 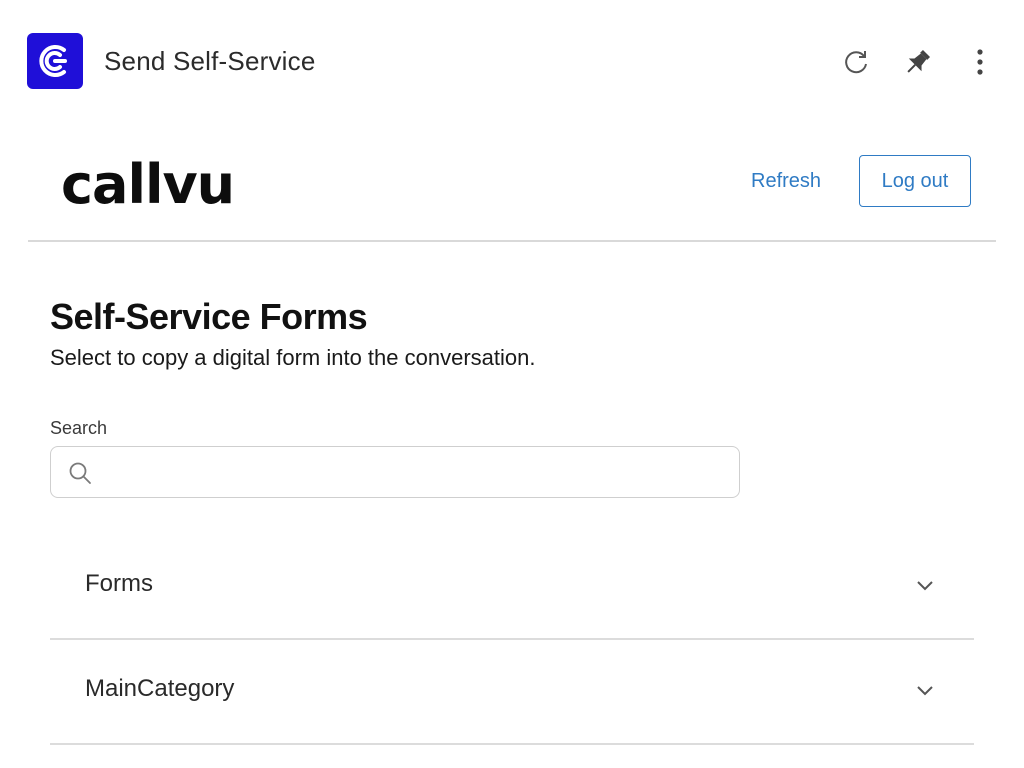 I want to click on search-field, so click(x=395, y=472).